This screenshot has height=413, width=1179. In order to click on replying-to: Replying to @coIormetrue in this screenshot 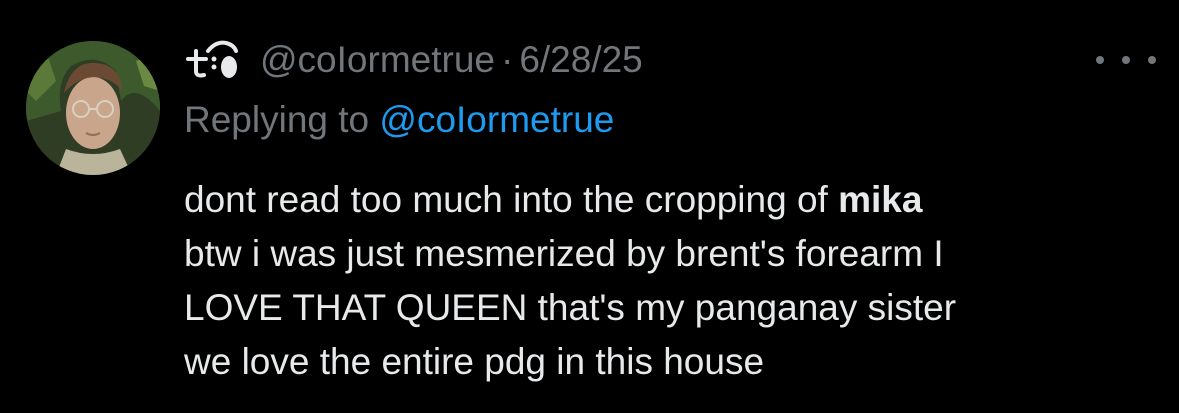, I will do `click(399, 120)`.